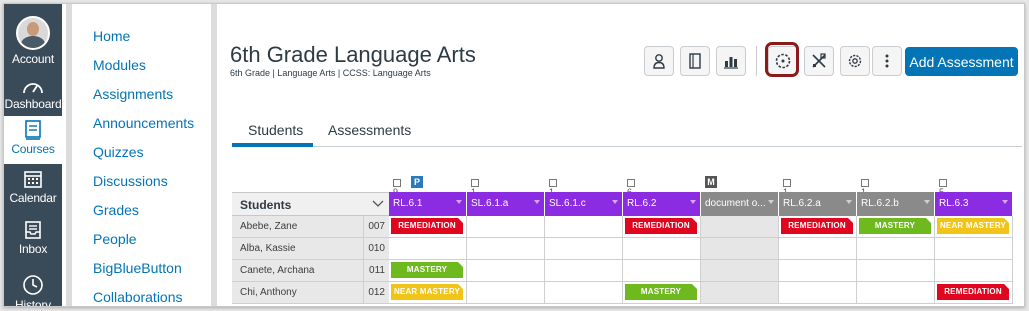 The image size is (1029, 311). What do you see at coordinates (133, 94) in the screenshot?
I see `course-nav-assignments: Assignments` at bounding box center [133, 94].